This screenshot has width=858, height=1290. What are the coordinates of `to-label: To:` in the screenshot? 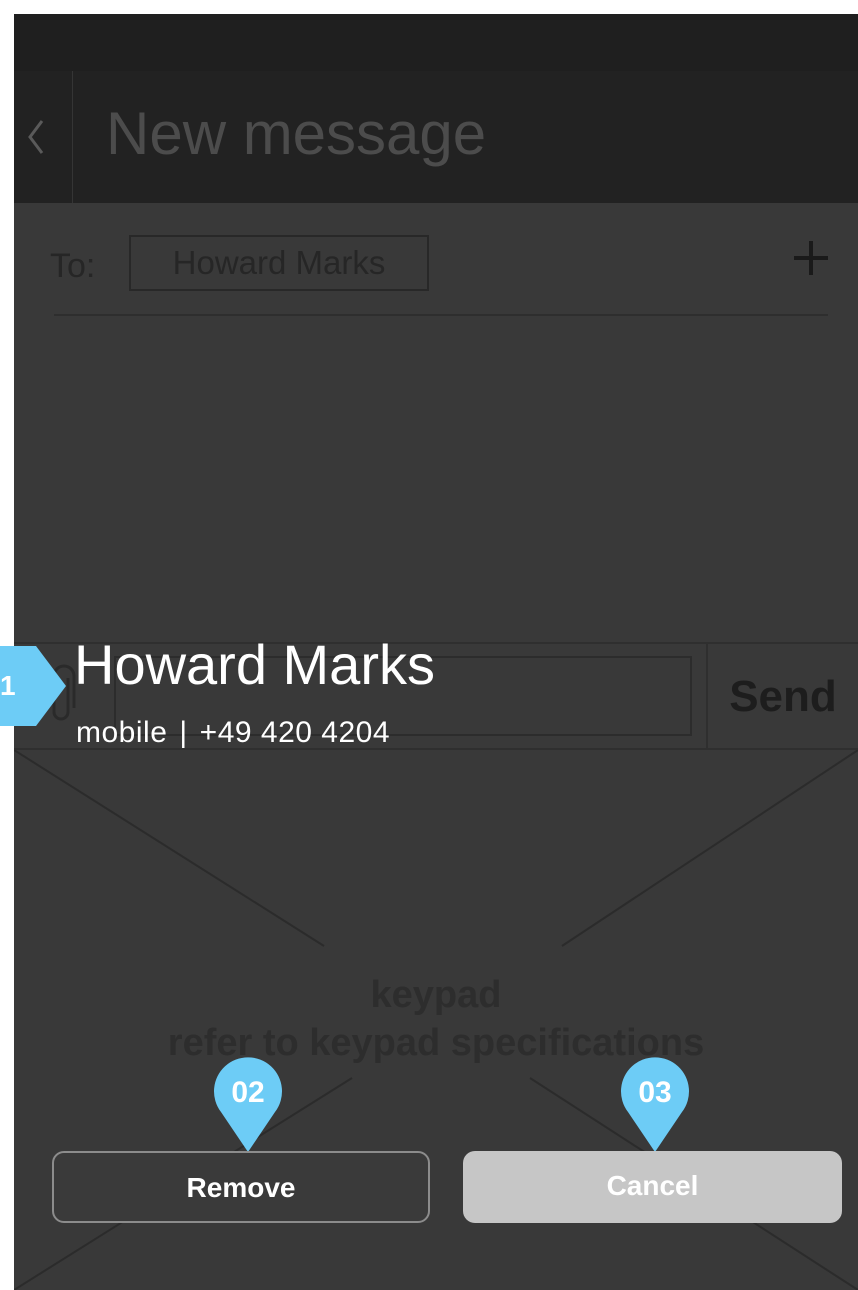 It's located at (73, 266).